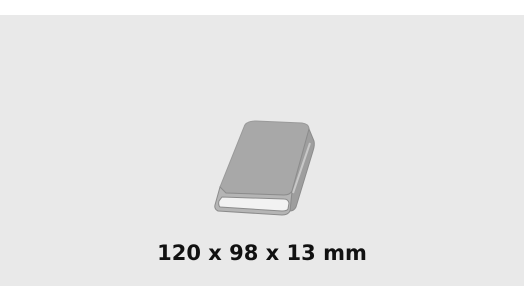 This screenshot has width=524, height=286. Describe the element at coordinates (262, 253) in the screenshot. I see `product-dimensions-label: 120 x 98 x 13 mm` at that location.